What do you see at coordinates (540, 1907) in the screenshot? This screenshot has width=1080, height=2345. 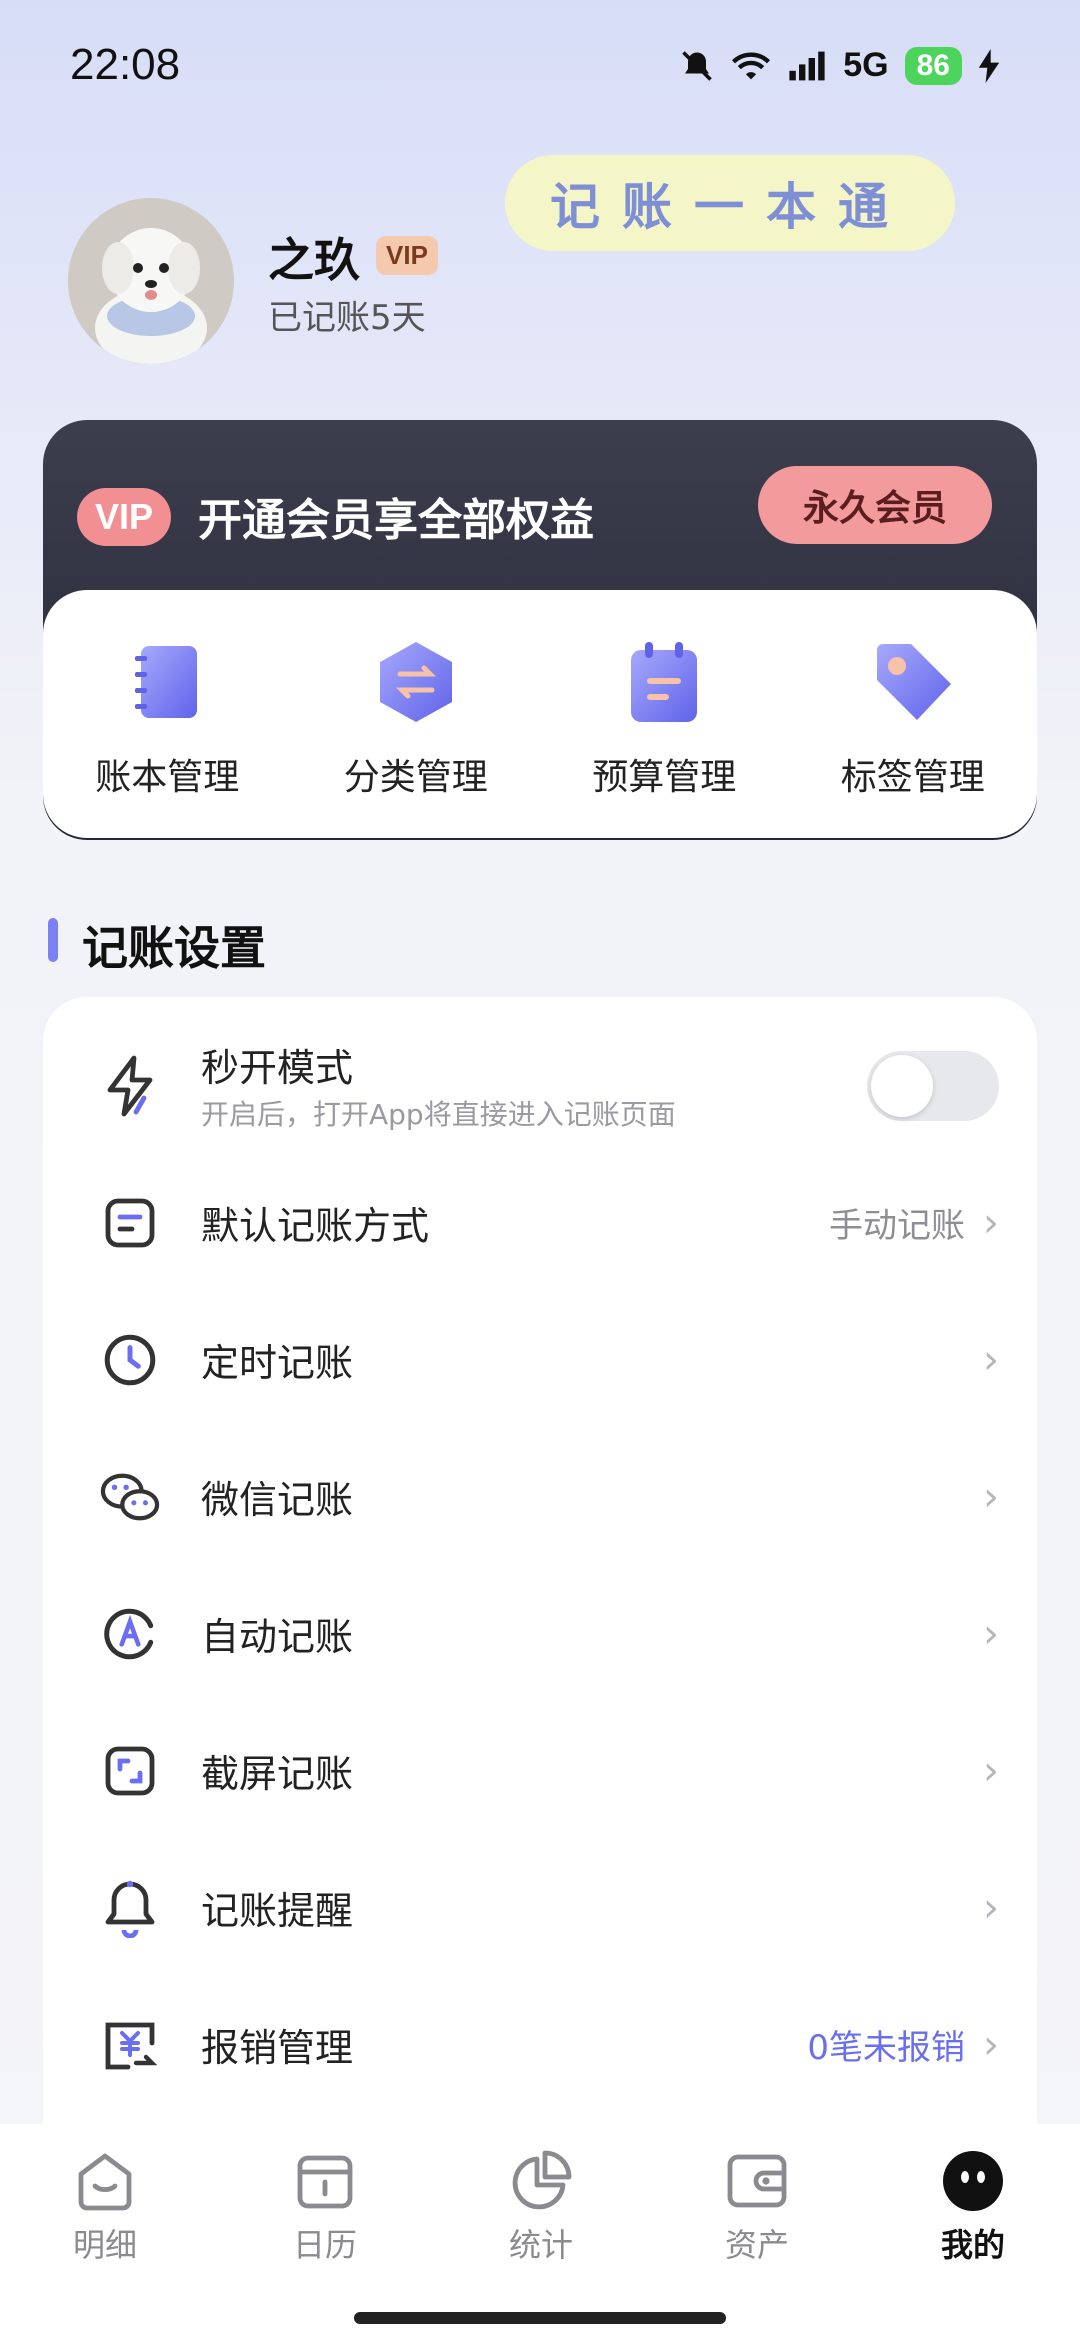 I see `setting-reminder: 记账提醒 ›` at bounding box center [540, 1907].